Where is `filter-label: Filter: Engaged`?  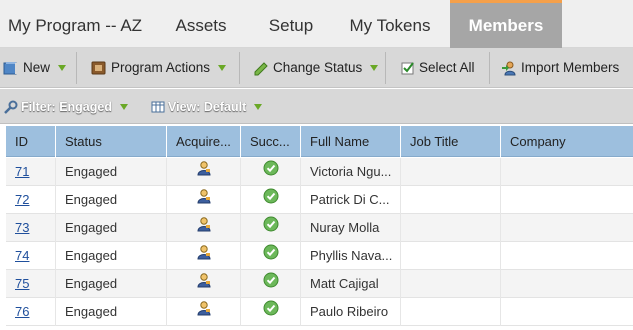
filter-label: Filter: Engaged is located at coordinates (66, 107).